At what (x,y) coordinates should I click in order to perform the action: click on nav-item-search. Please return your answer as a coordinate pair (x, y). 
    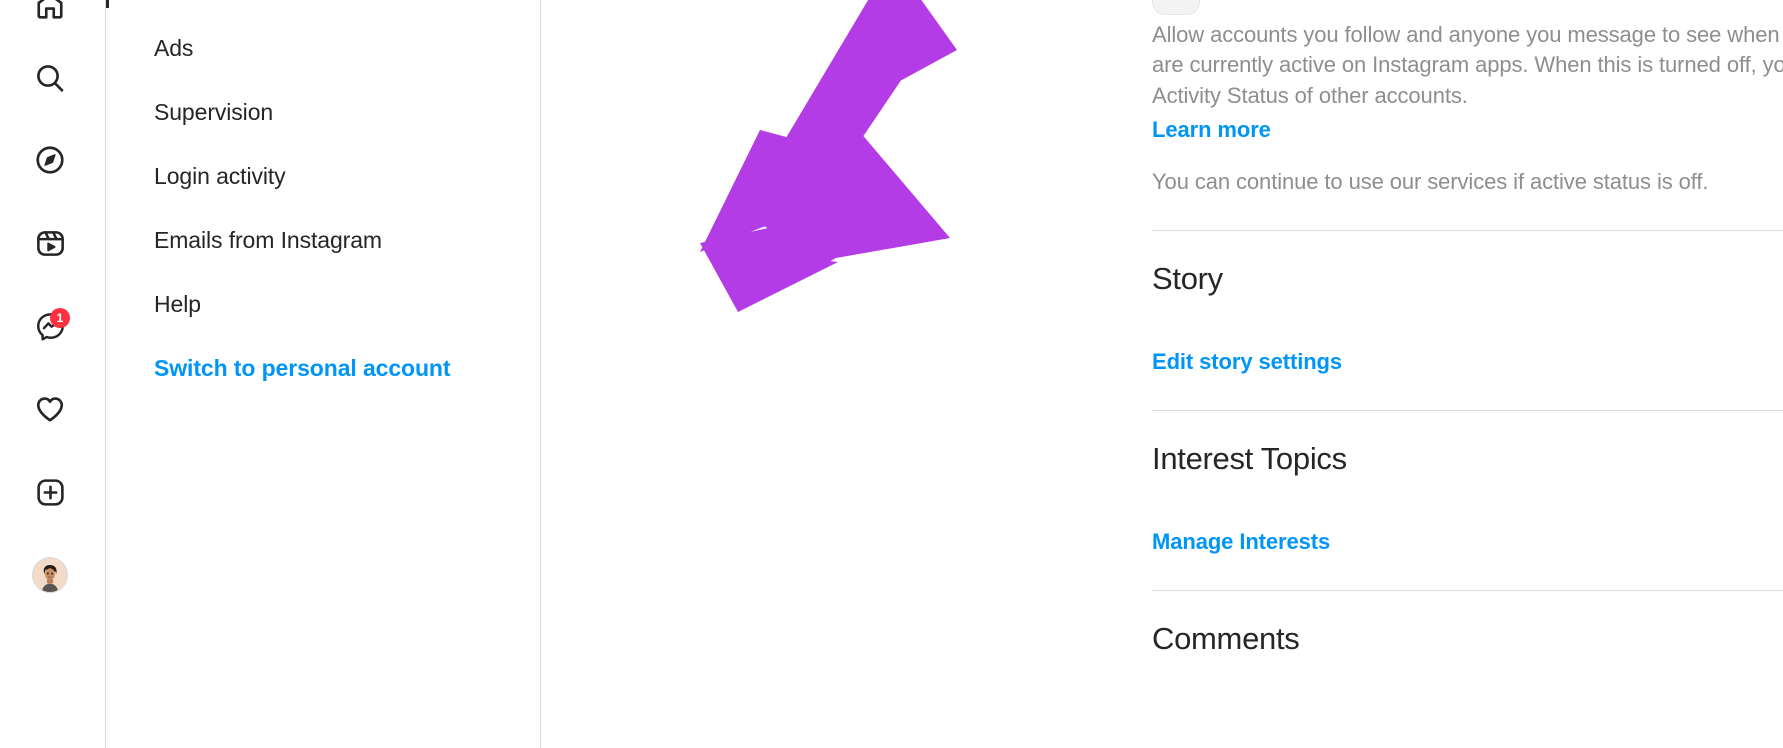
    Looking at the image, I should click on (50, 78).